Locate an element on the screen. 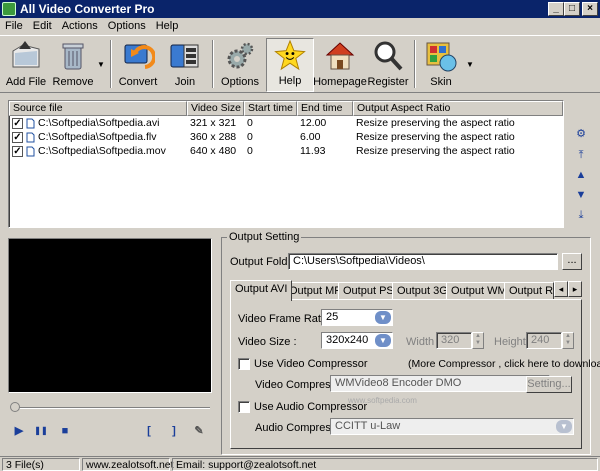 The width and height of the screenshot is (600, 471). video-size: 640 x 480 is located at coordinates (213, 151).